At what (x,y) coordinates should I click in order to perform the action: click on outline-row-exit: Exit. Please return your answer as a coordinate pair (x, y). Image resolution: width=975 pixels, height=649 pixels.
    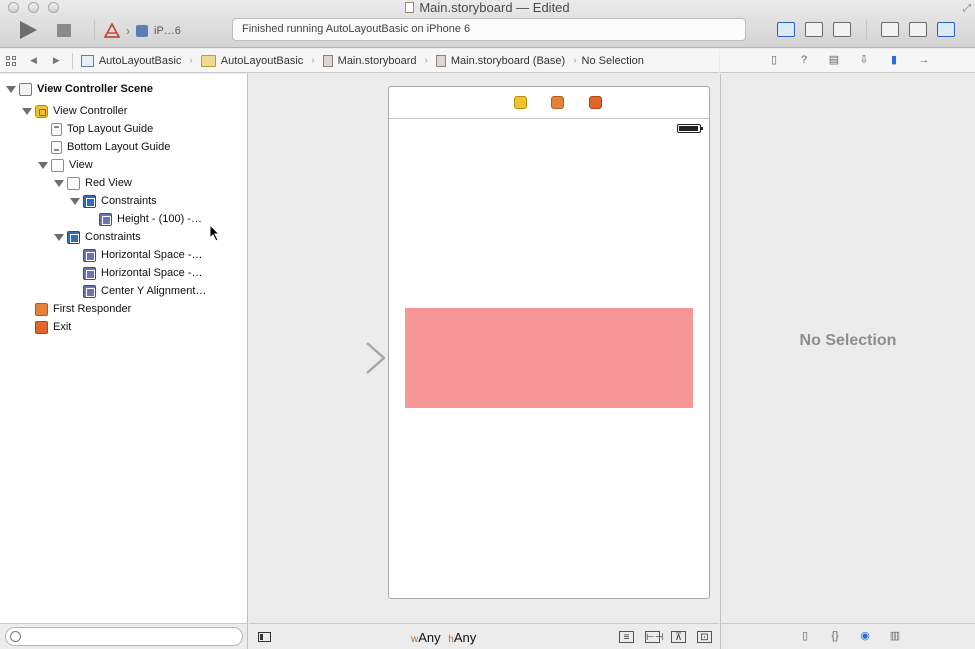
    Looking at the image, I should click on (53, 327).